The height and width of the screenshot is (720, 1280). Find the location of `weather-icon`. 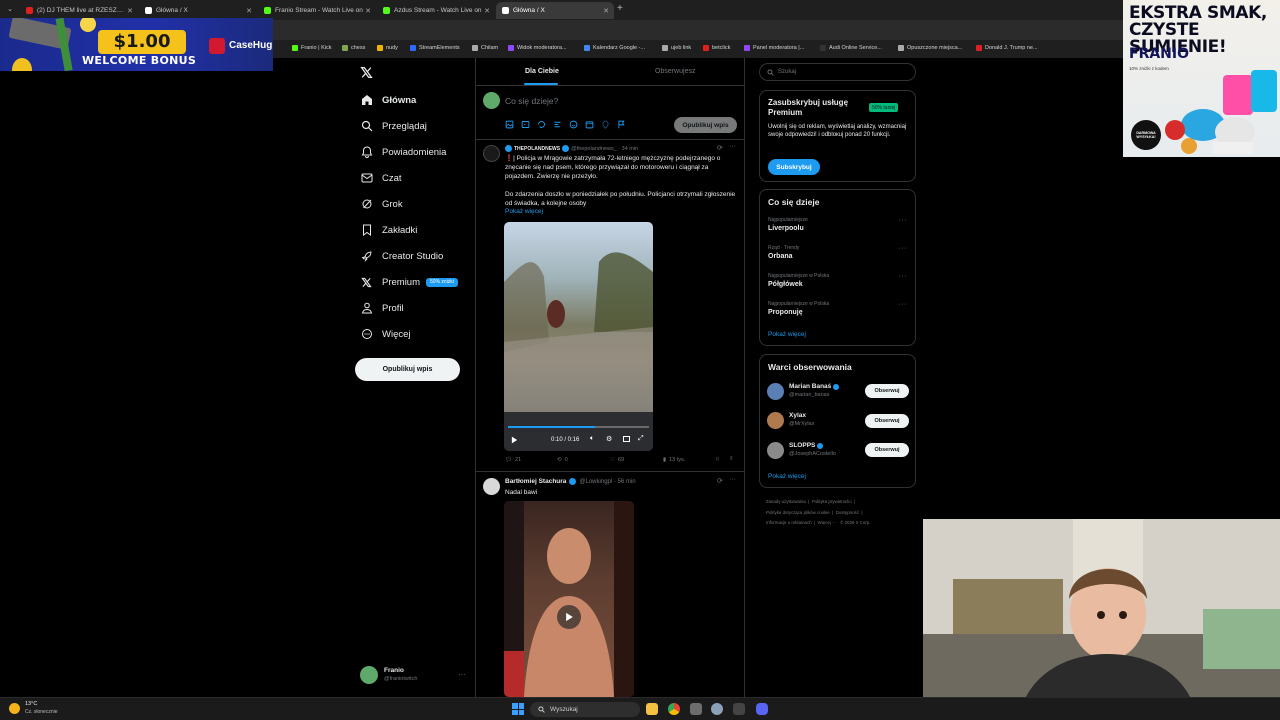

weather-icon is located at coordinates (14, 708).